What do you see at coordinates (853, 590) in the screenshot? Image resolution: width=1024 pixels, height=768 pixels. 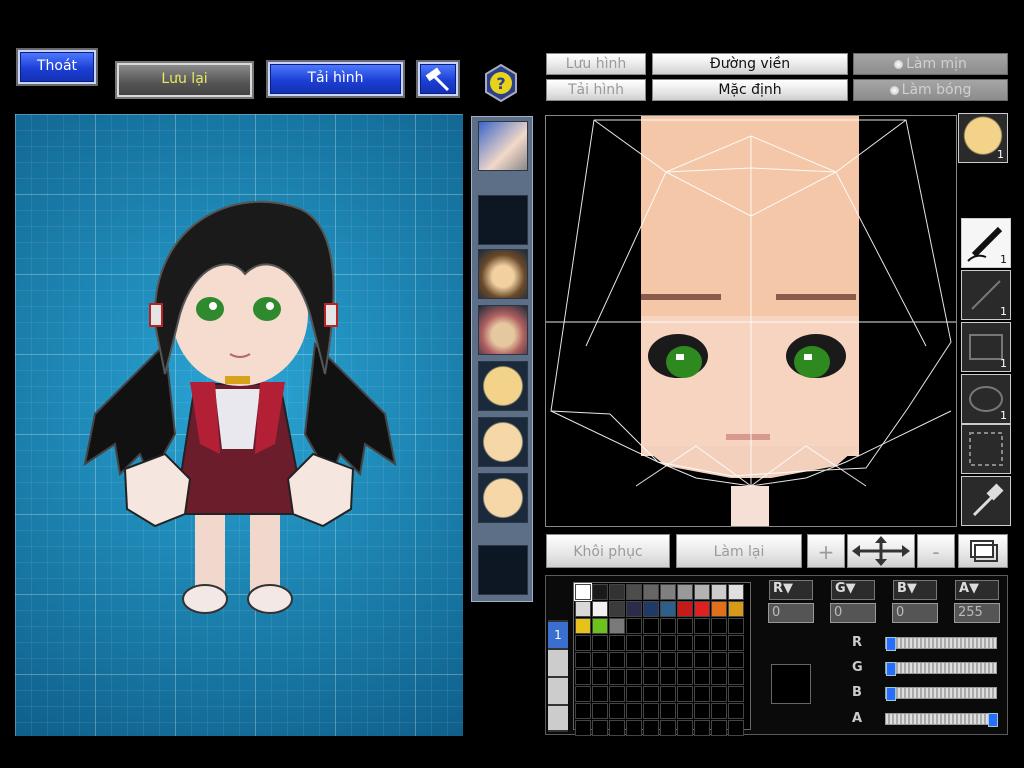 I see `green-channel-dropdown: G▼` at bounding box center [853, 590].